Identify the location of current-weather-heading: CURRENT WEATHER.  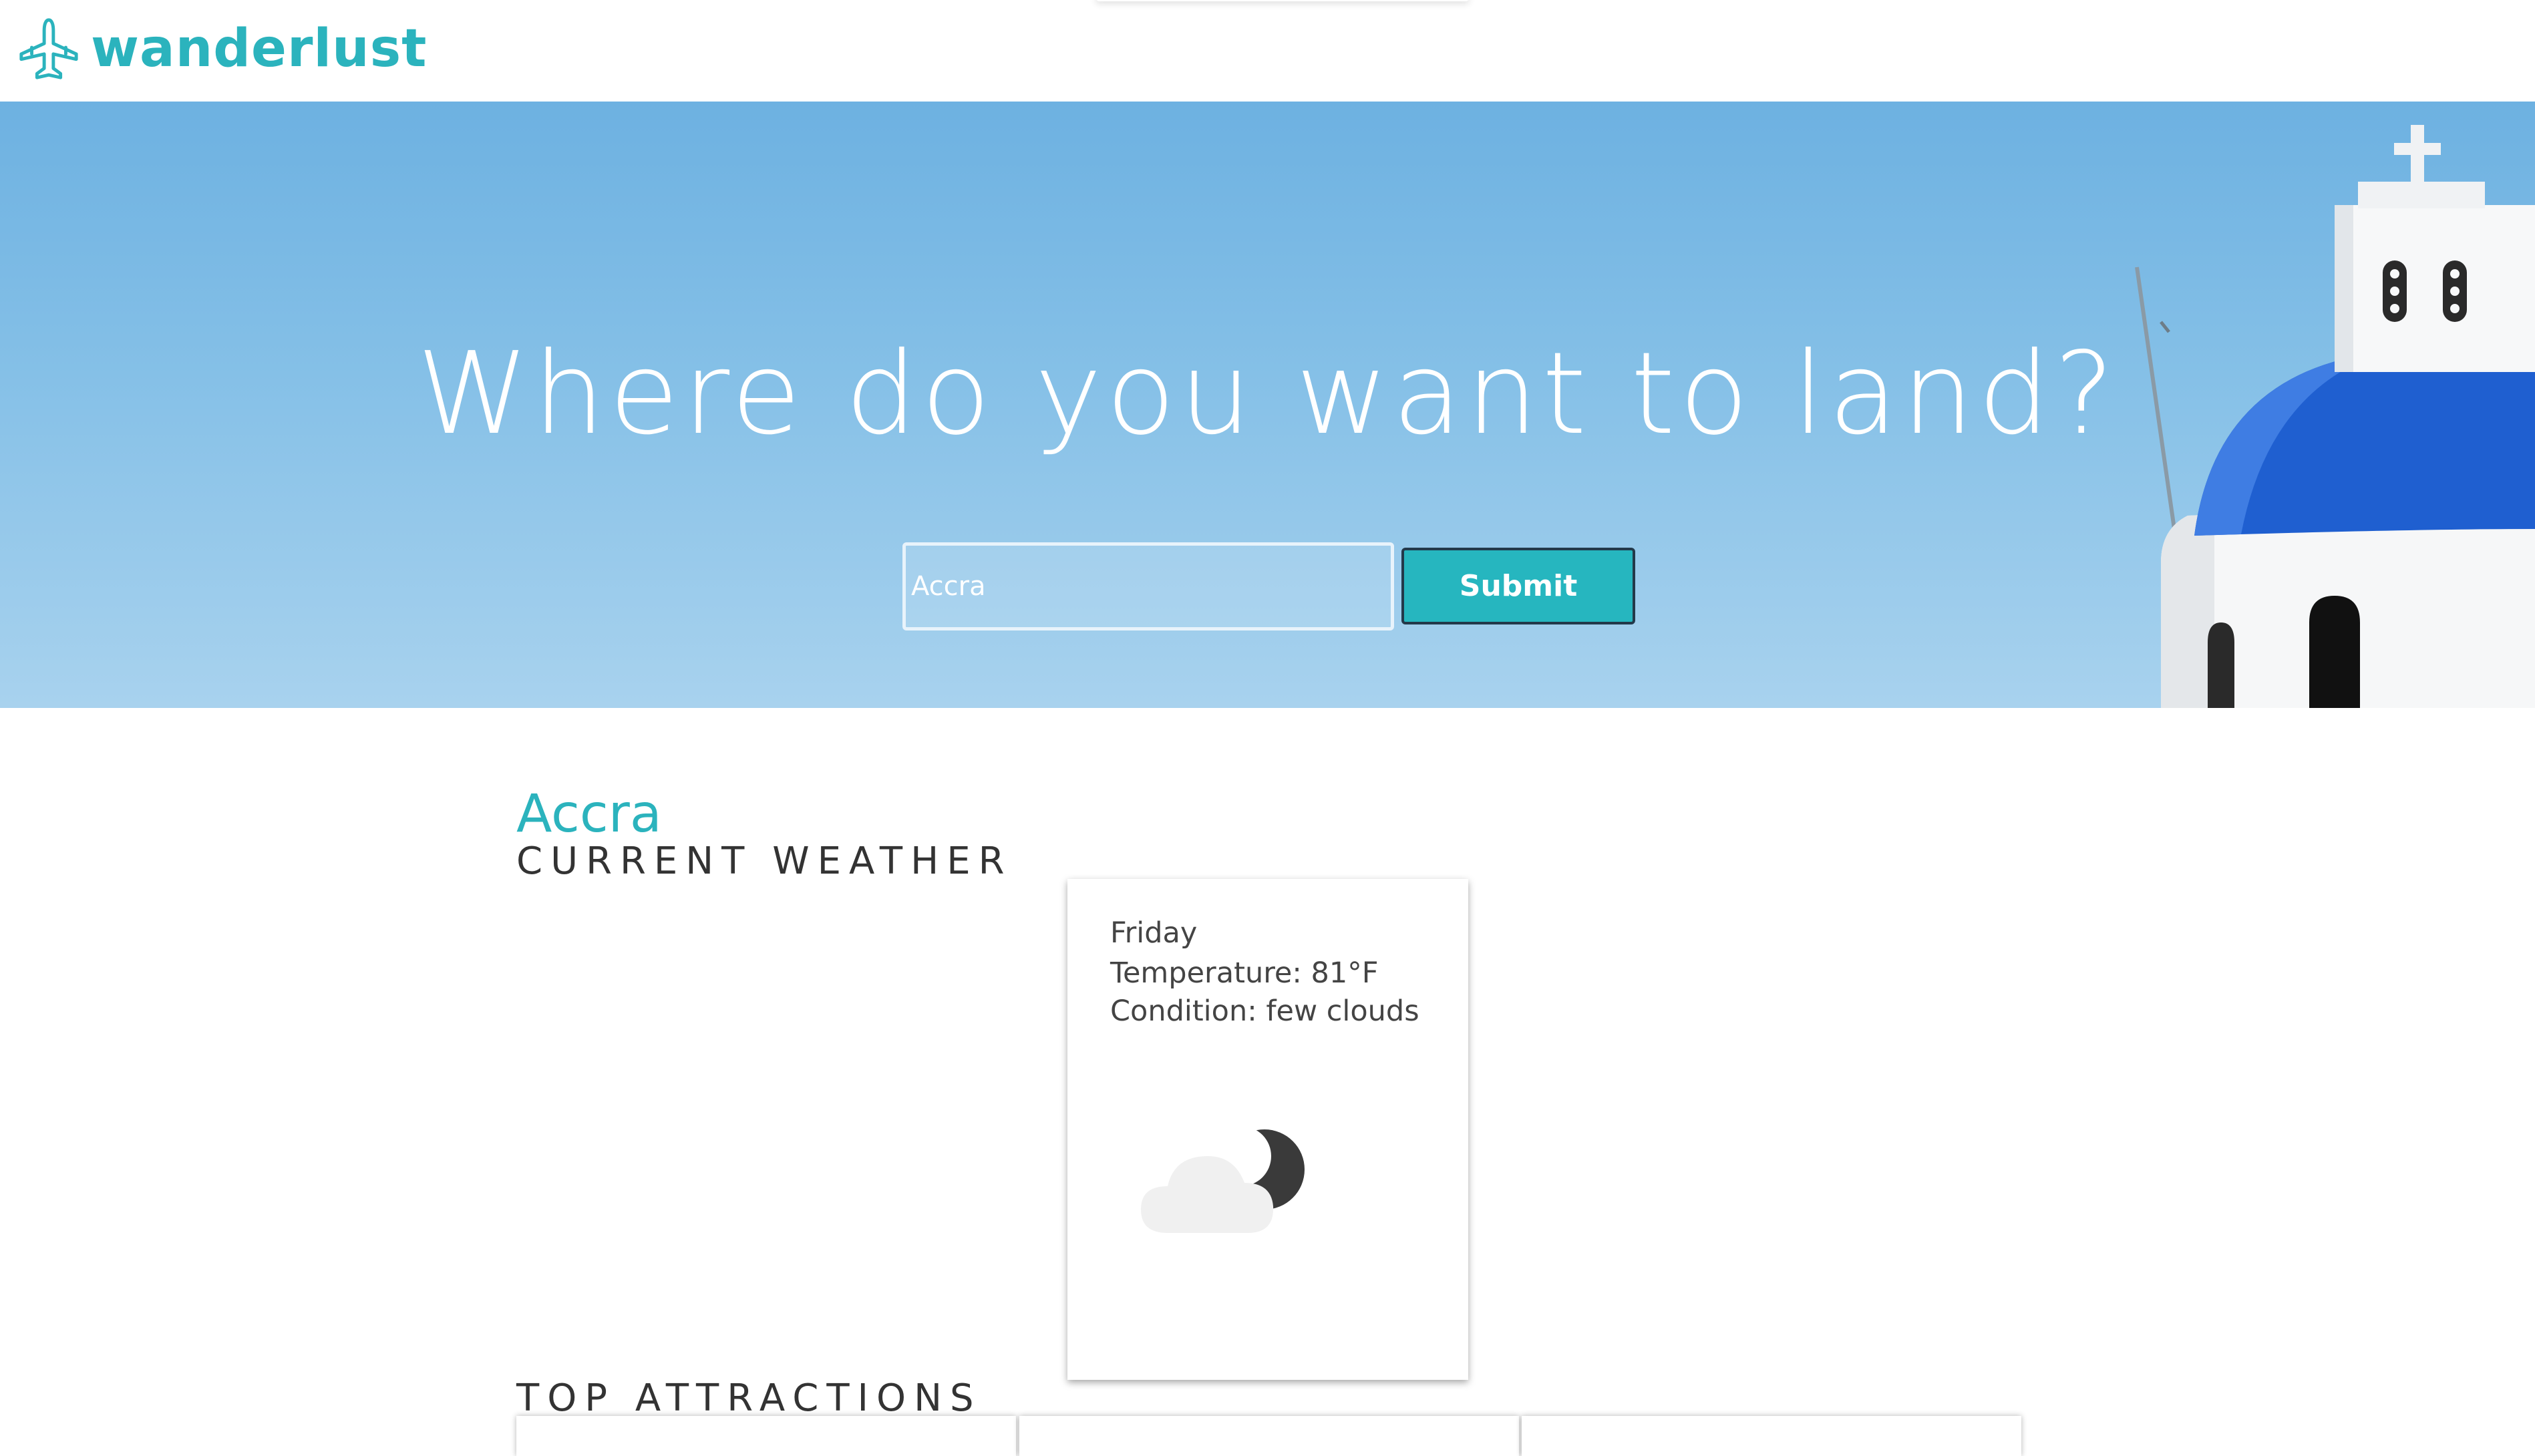
(765, 862).